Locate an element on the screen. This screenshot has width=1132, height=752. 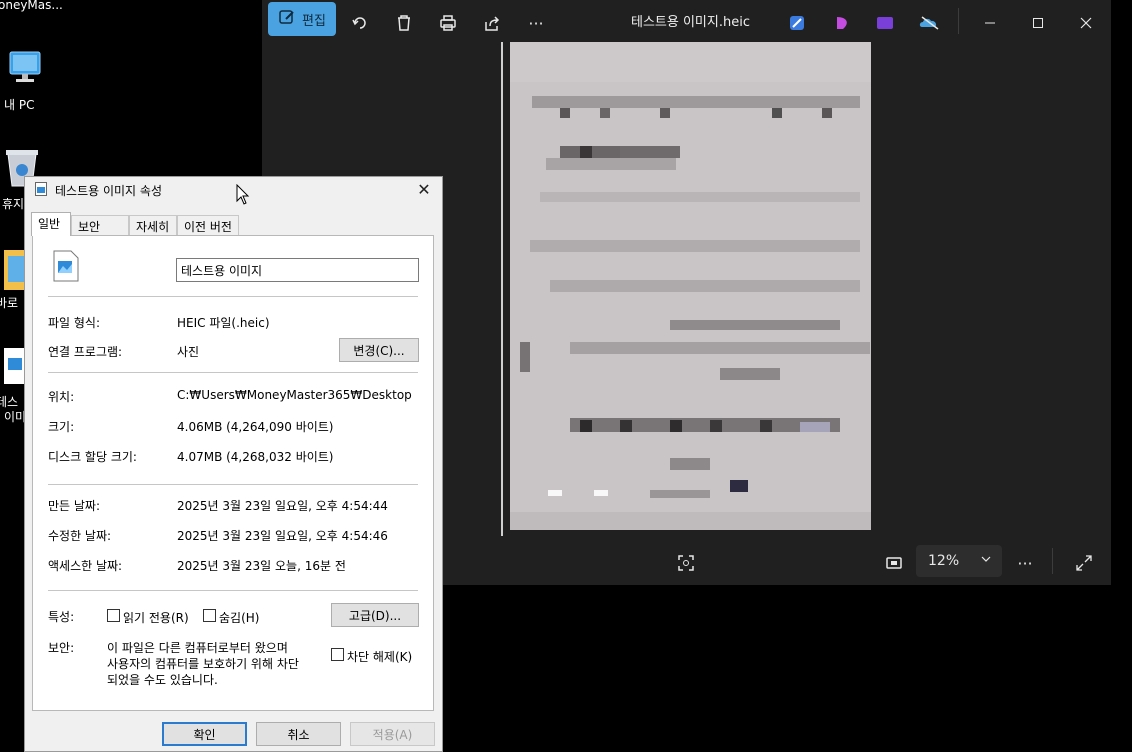
security-text-line3: 되었을 수도 있습니다. is located at coordinates (162, 680).